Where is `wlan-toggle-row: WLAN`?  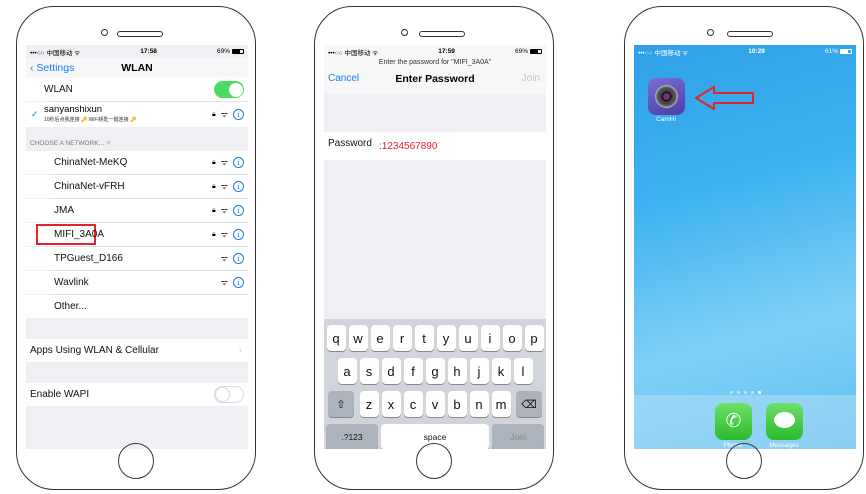 wlan-toggle-row: WLAN is located at coordinates (137, 89).